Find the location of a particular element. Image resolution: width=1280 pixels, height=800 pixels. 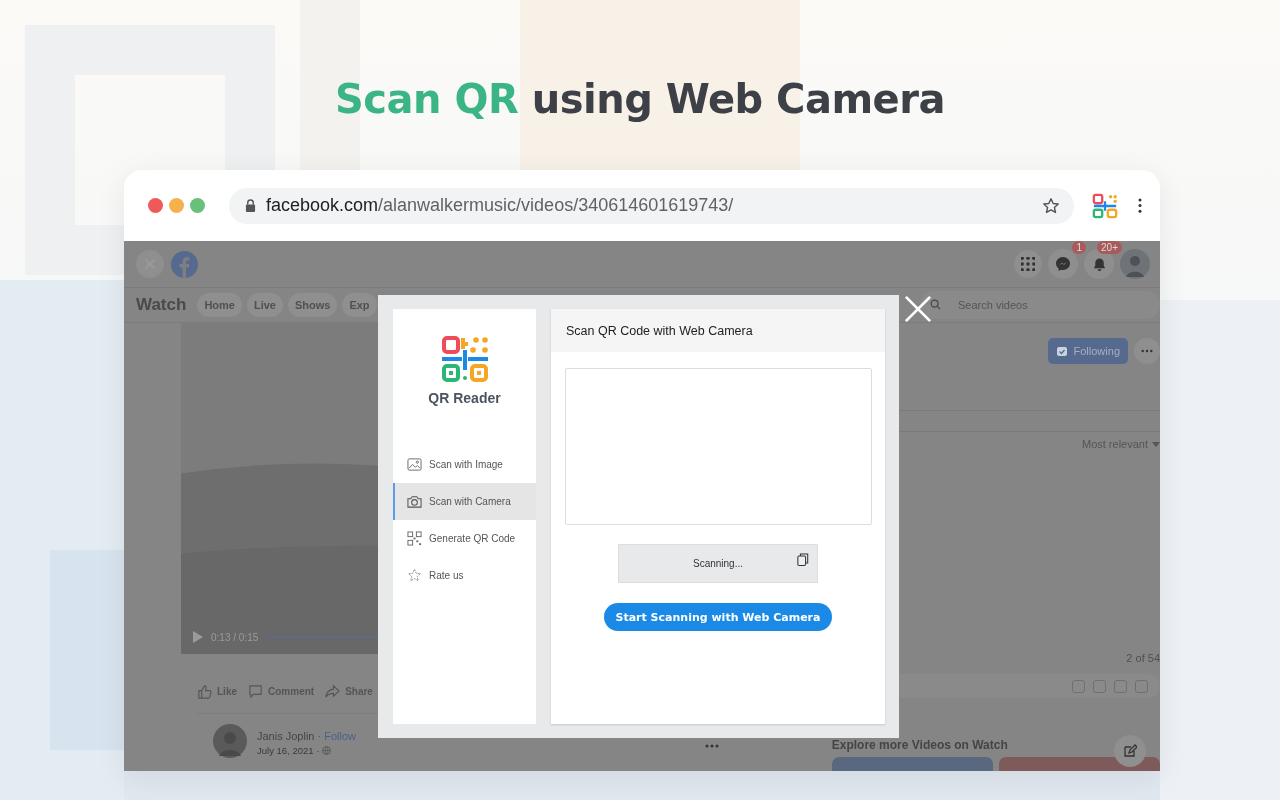

watch-tab: Shows is located at coordinates (312, 305).